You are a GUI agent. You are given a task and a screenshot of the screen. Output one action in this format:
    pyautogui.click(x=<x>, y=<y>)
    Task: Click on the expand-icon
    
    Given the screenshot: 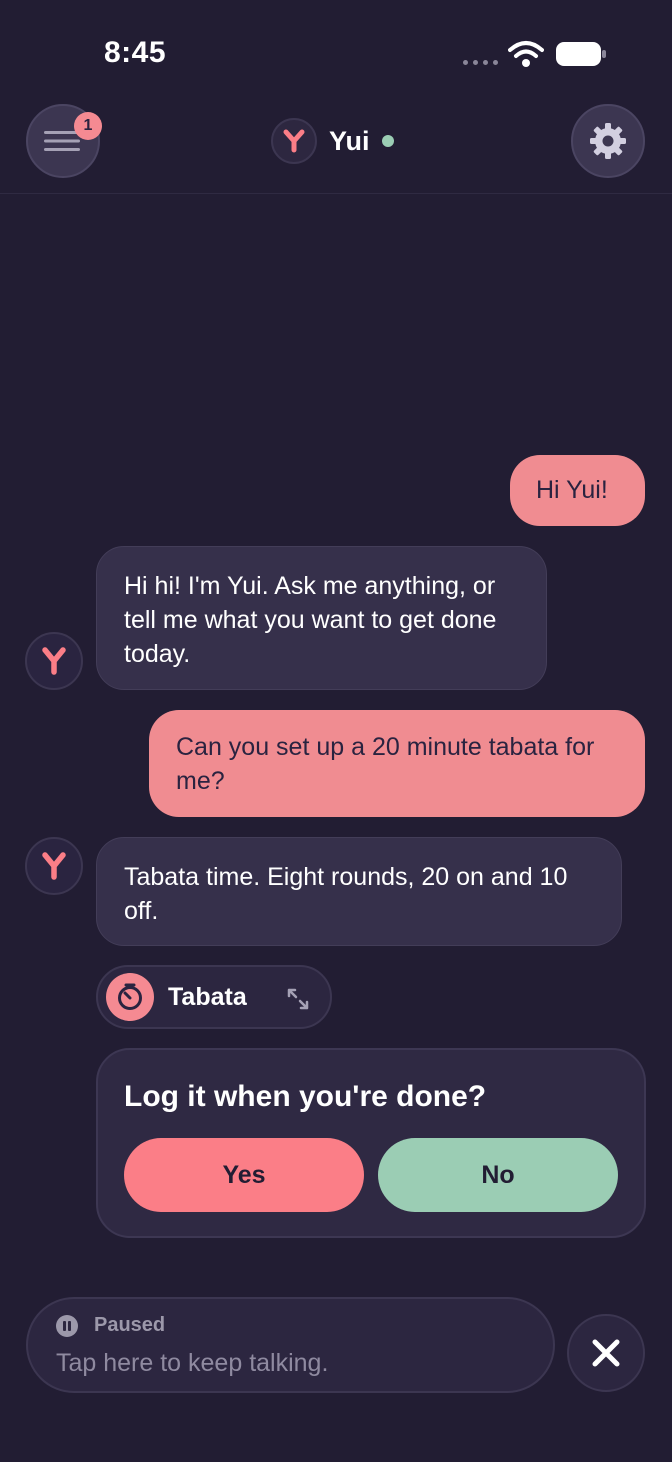 What is the action you would take?
    pyautogui.click(x=298, y=999)
    